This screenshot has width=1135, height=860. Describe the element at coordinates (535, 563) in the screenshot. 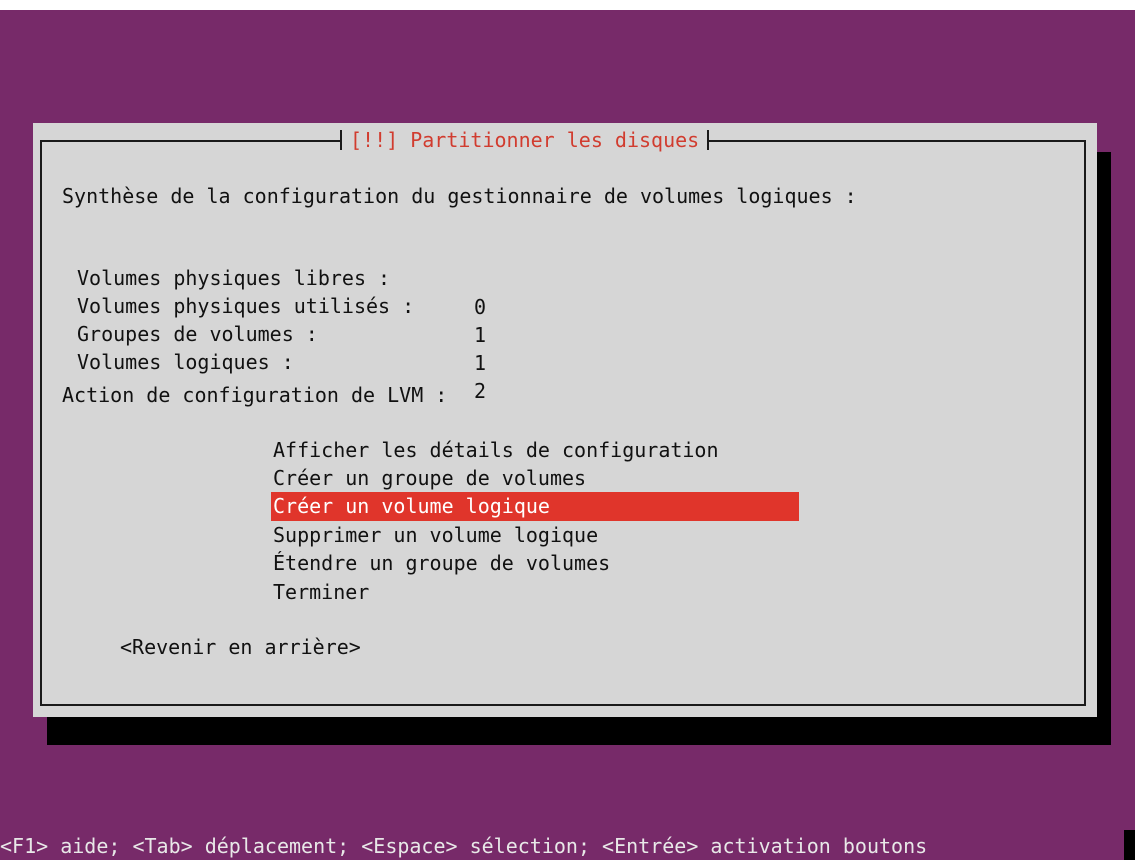

I see `menu-item-extend-volume-group: Étendre un groupe de volumes` at that location.